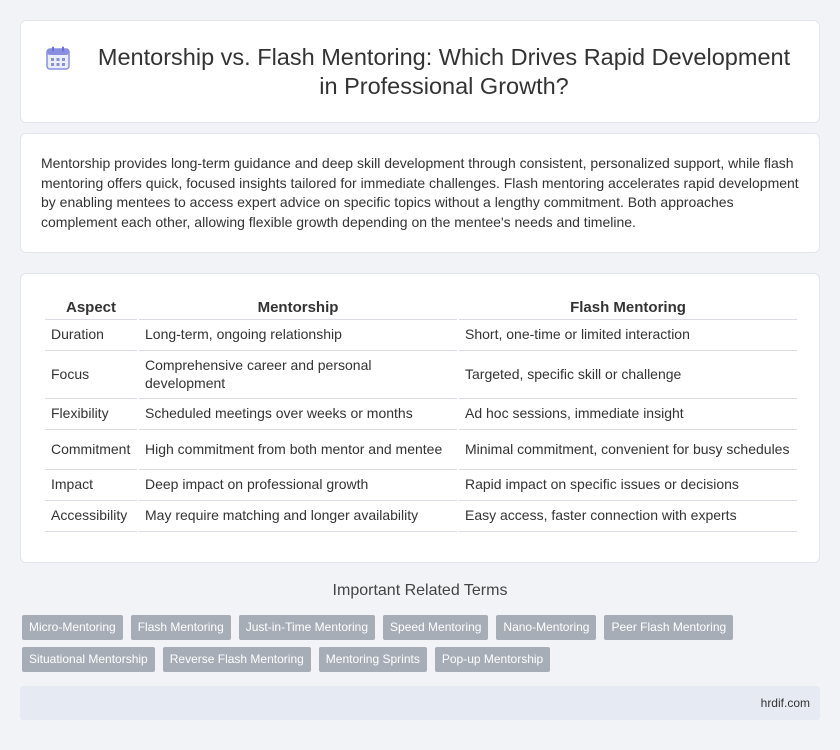  Describe the element at coordinates (58, 58) in the screenshot. I see `calendar-icon` at that location.